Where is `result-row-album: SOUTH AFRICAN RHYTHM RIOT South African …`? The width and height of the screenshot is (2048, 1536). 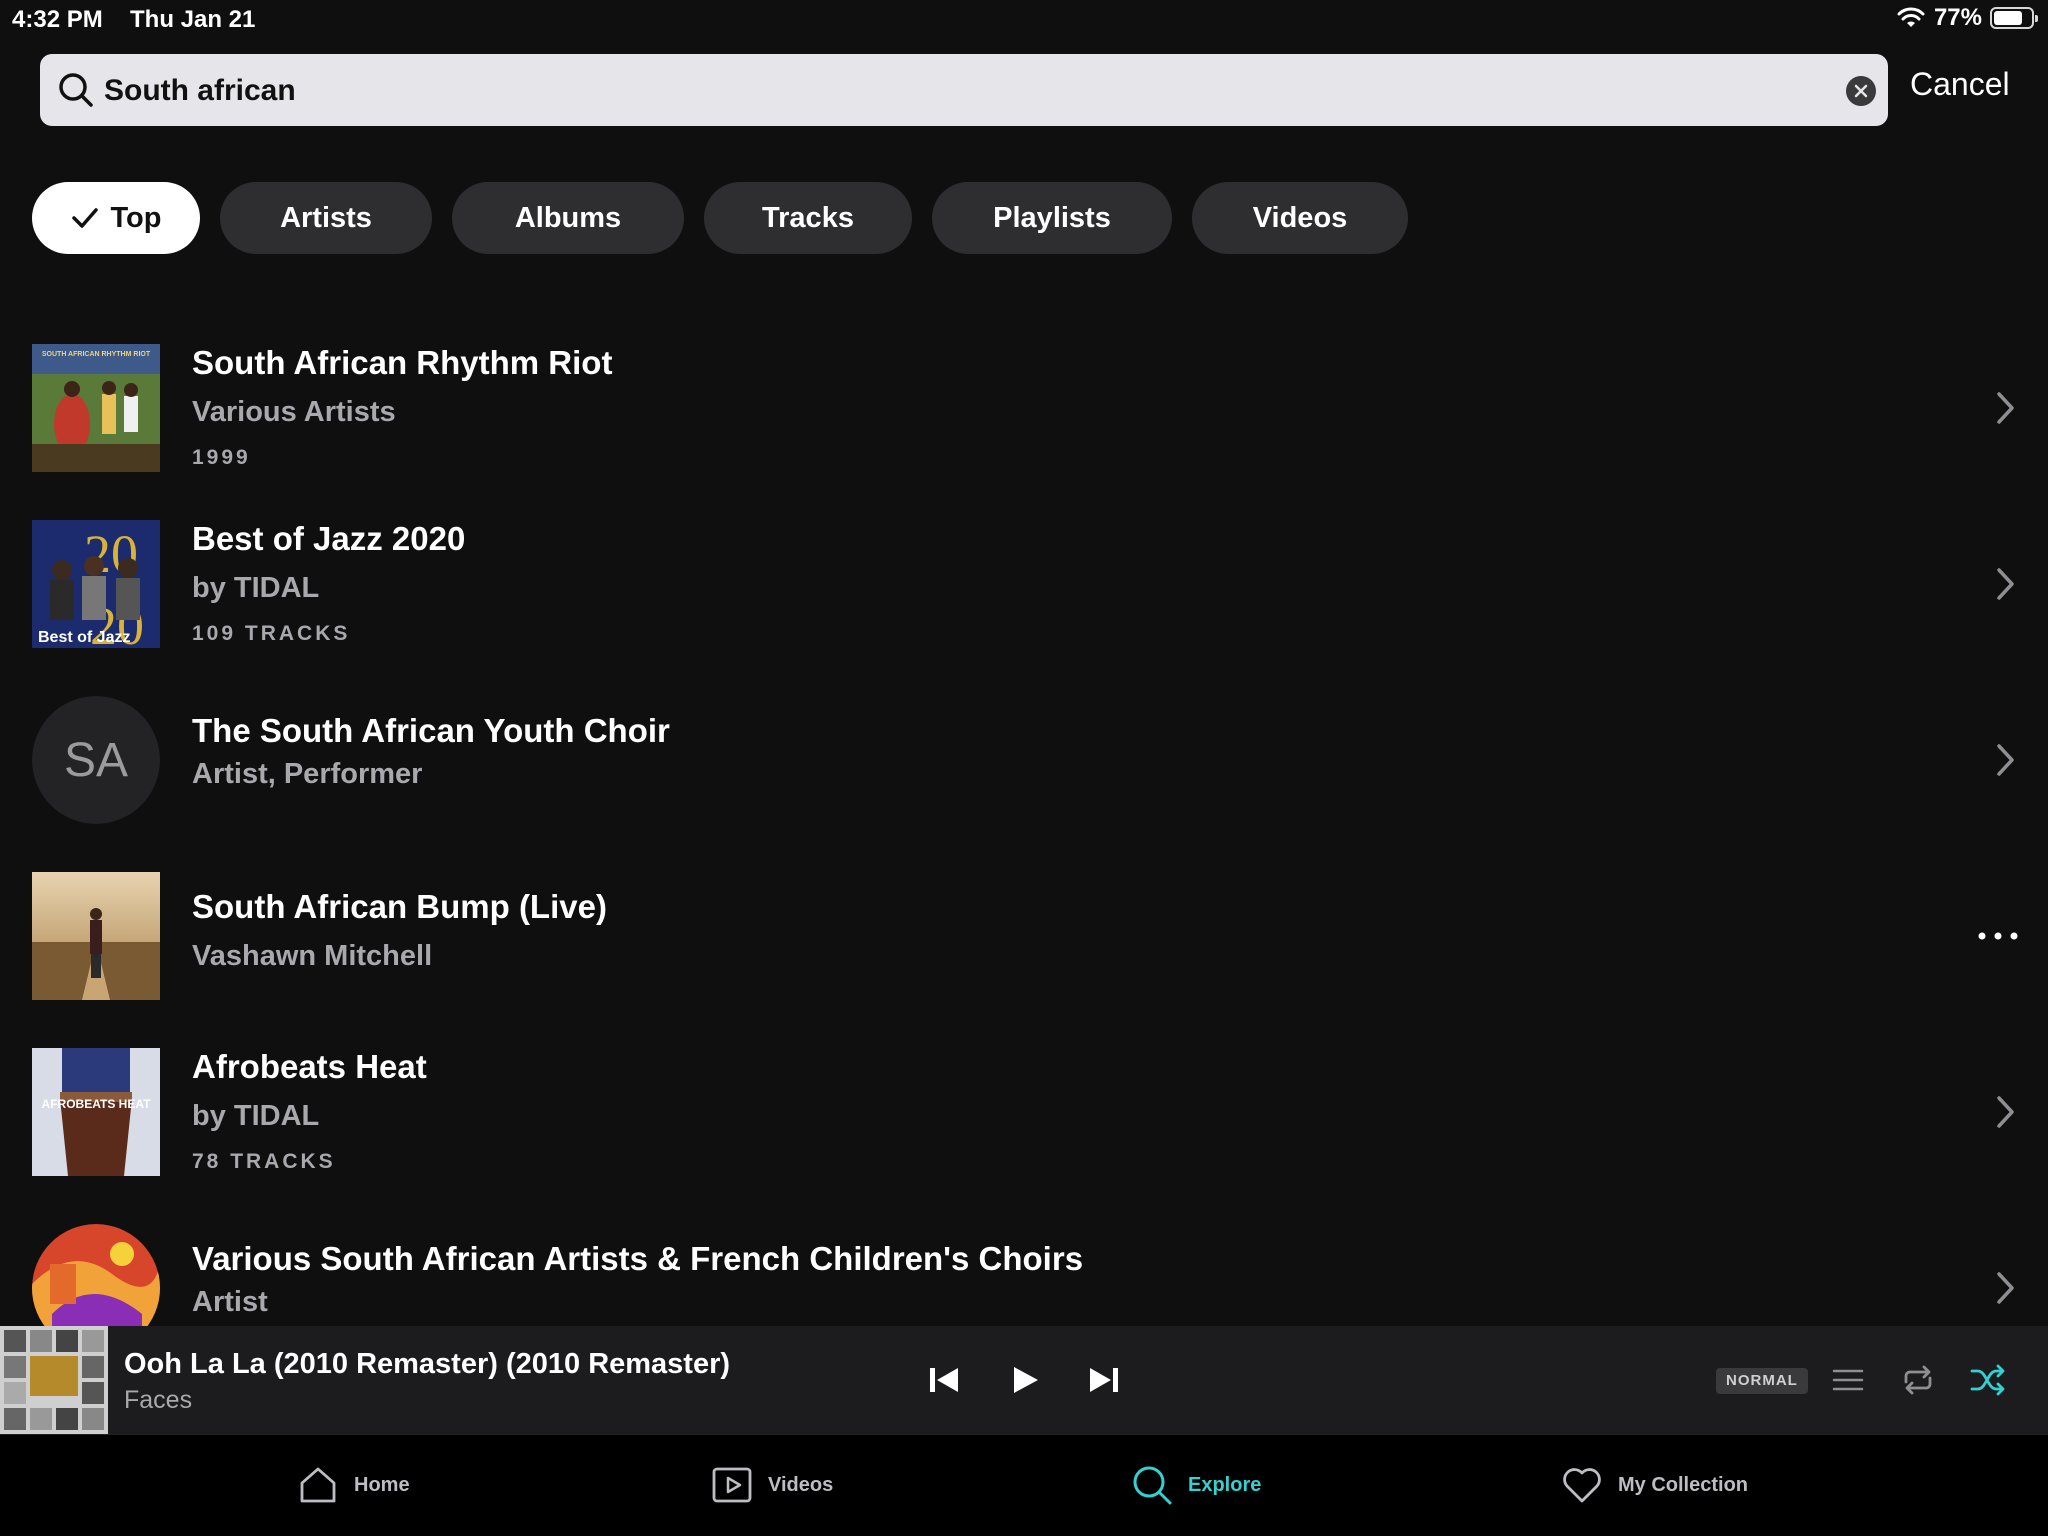 result-row-album: SOUTH AFRICAN RHYTHM RIOT South African … is located at coordinates (1024, 414).